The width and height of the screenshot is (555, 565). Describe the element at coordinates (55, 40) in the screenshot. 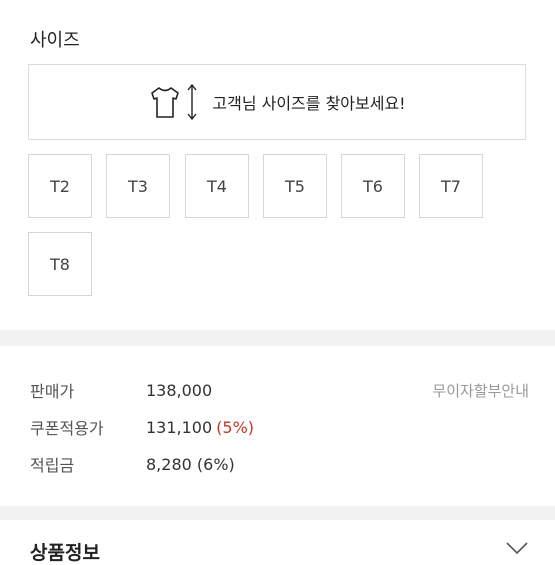

I see `size-section-title: 사이즈` at that location.